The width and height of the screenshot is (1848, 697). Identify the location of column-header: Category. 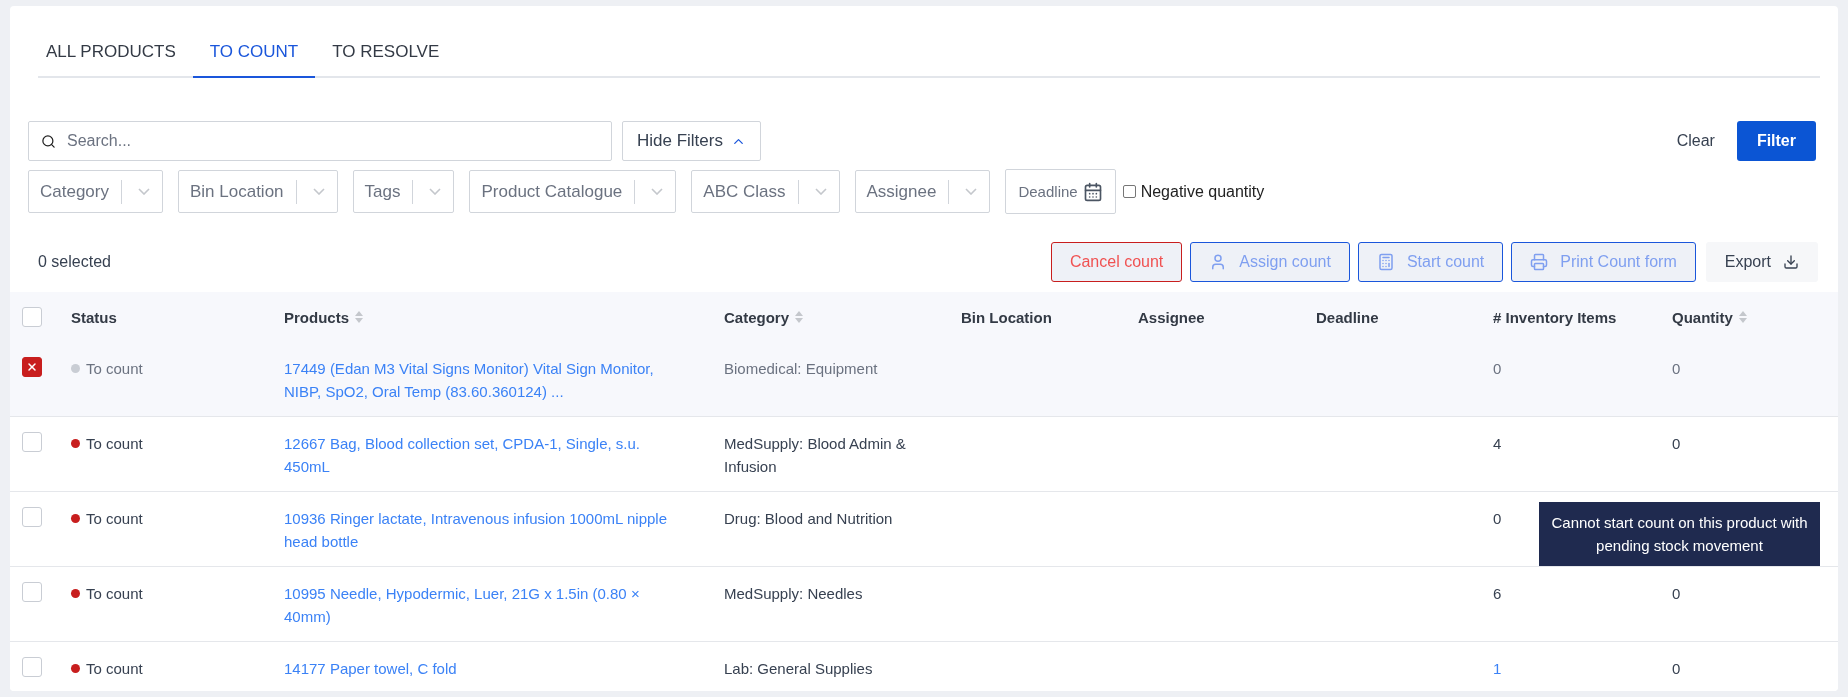
(764, 317).